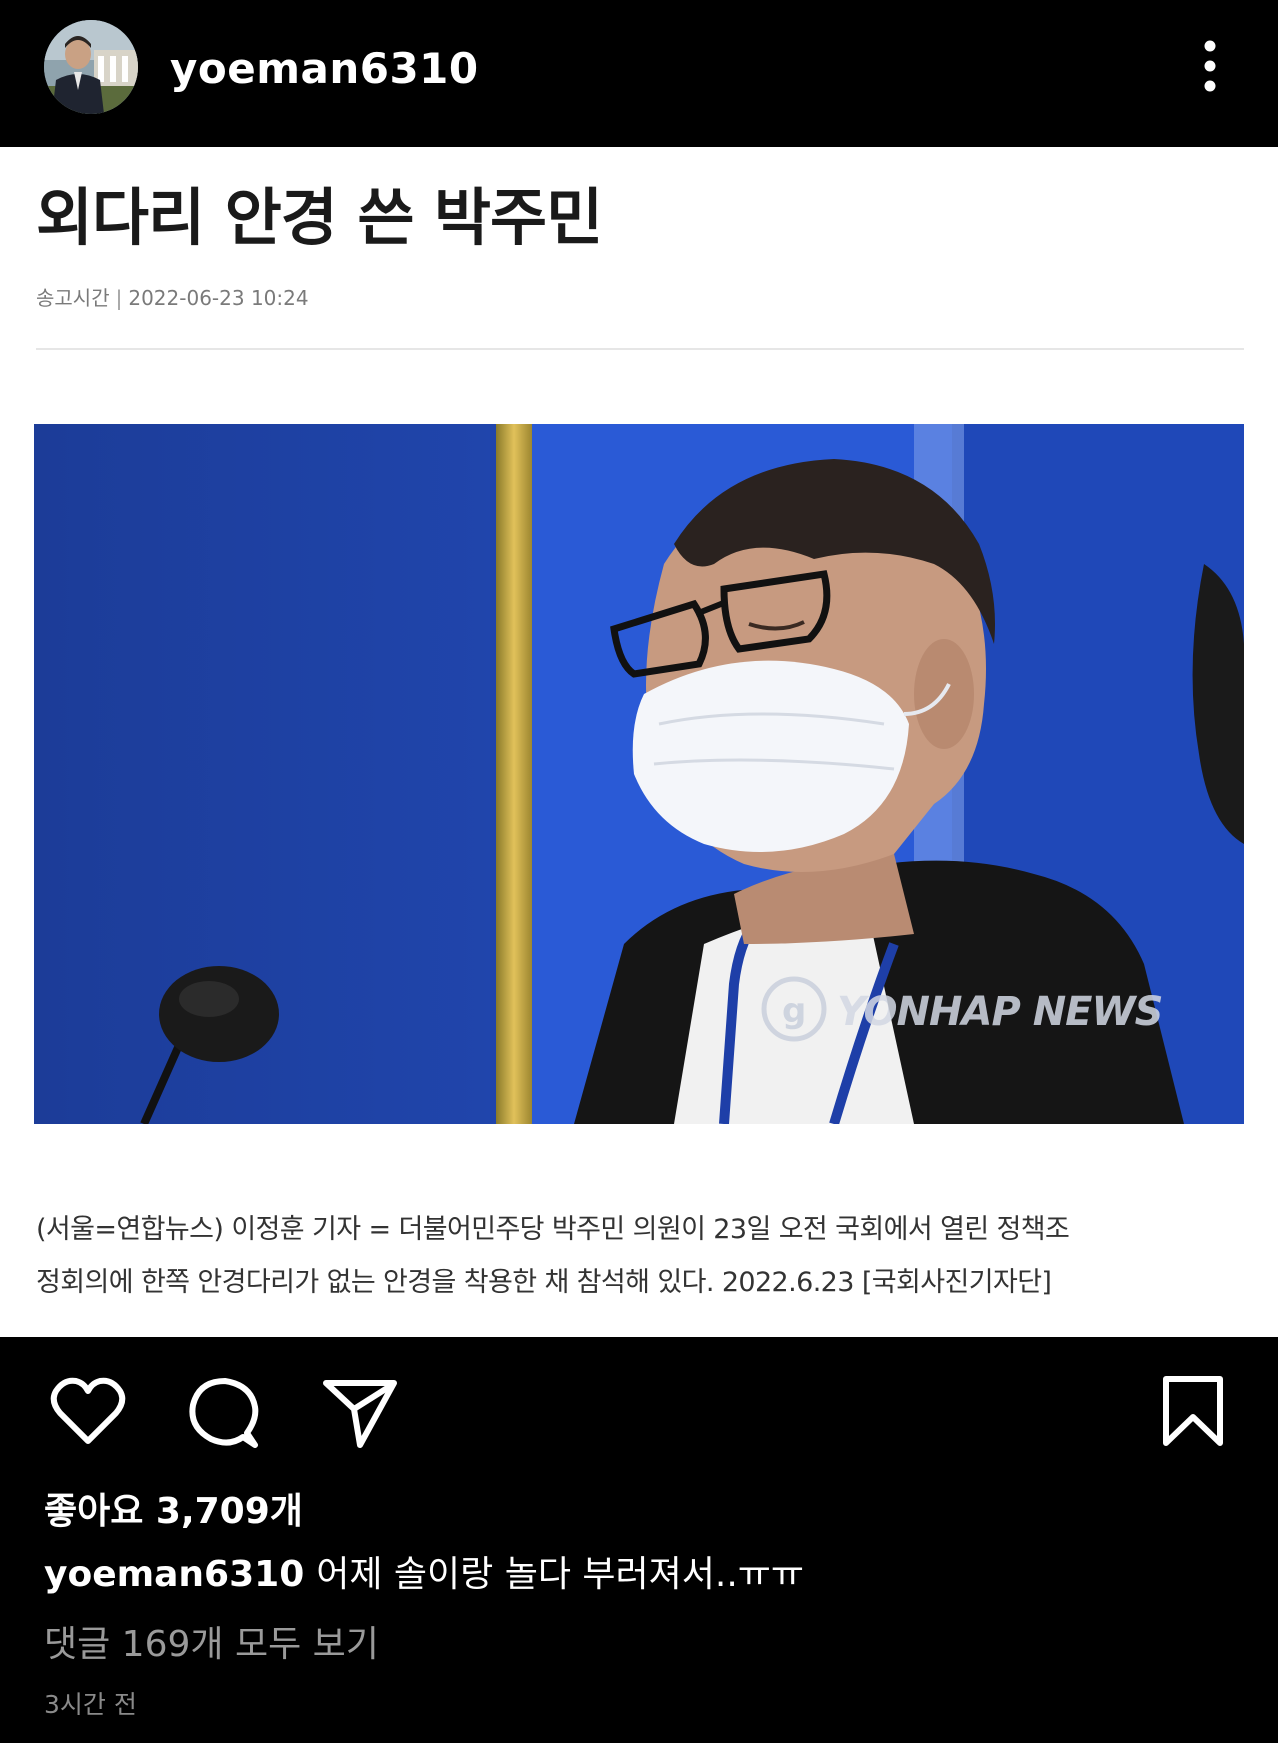 The height and width of the screenshot is (1743, 1278). I want to click on header-username: yoeman6310, so click(324, 68).